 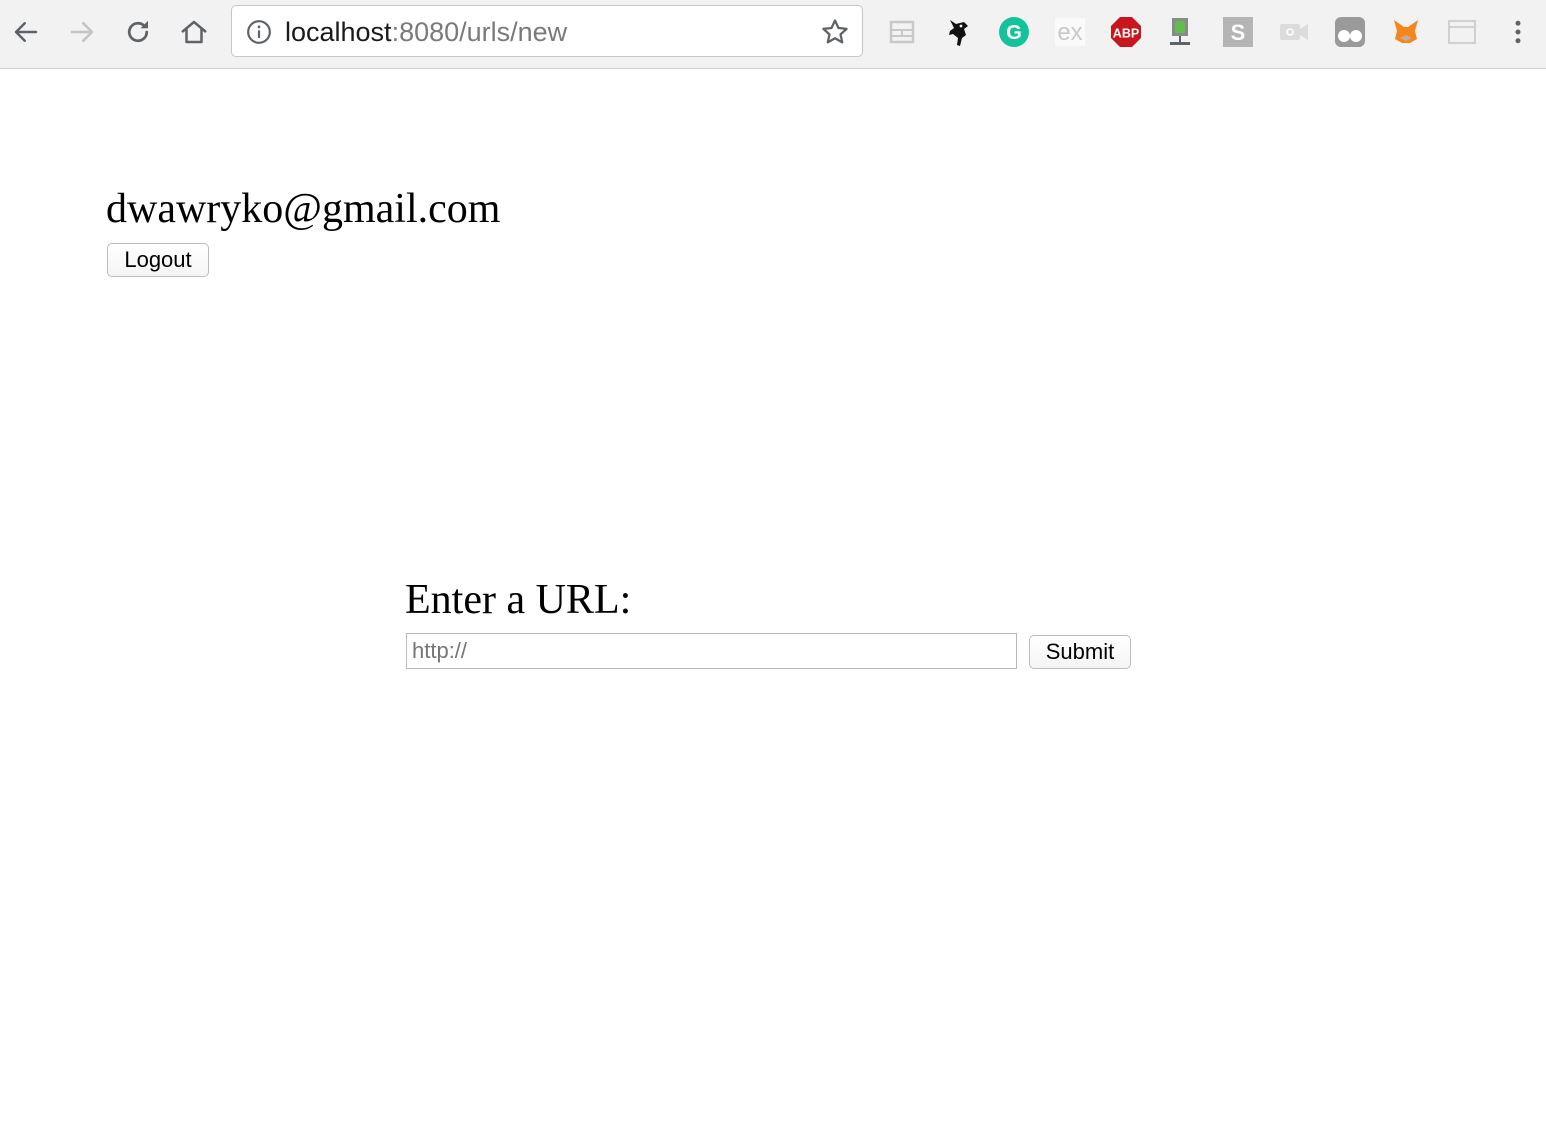 I want to click on forward-icon, so click(x=82, y=32).